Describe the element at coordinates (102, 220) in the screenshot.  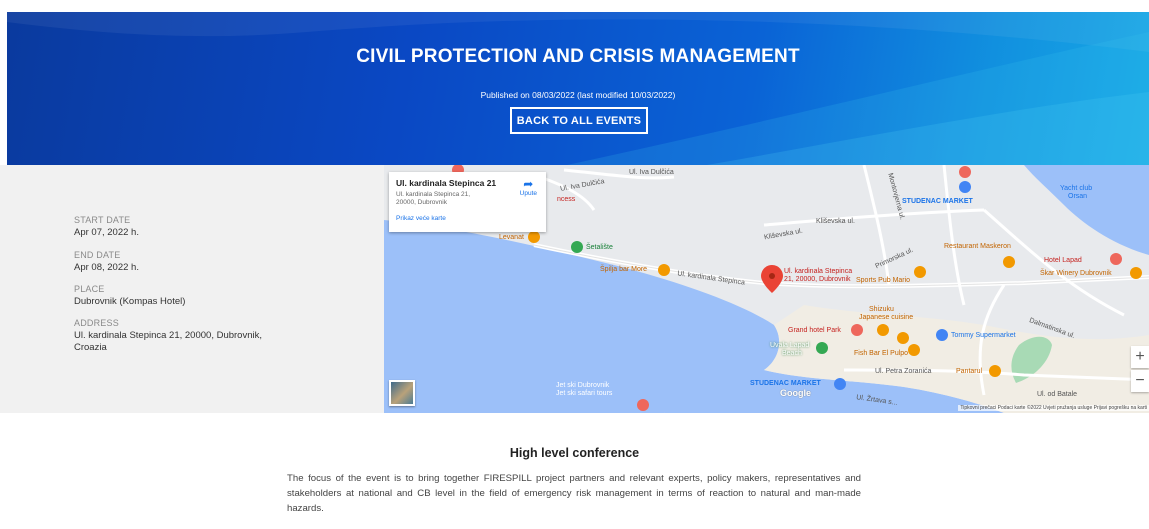
I see `start-date-label: START DATE` at that location.